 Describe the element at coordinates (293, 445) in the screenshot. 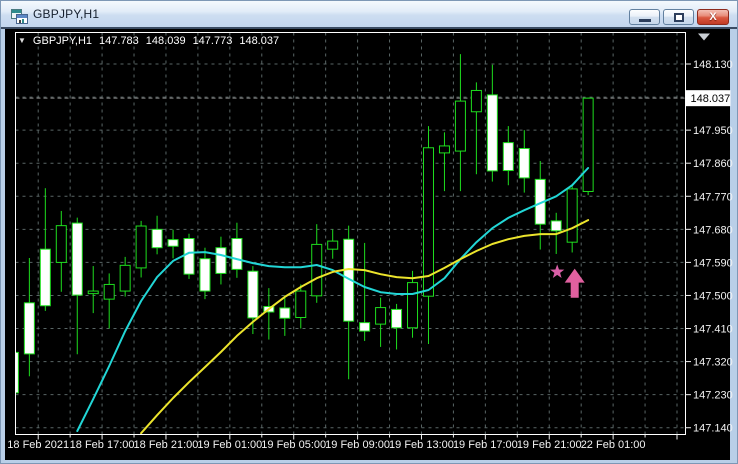

I see `svg-text: 19 Feb 05:00` at that location.